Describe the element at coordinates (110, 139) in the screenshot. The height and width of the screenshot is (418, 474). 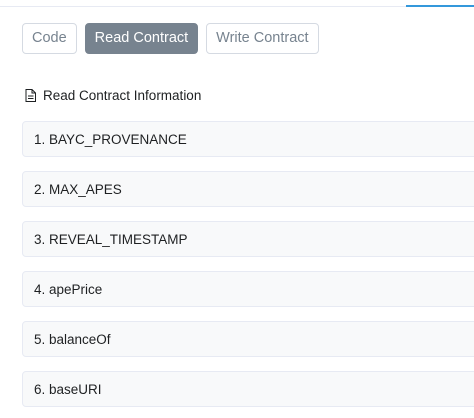
I see `function-label: 1. BAYC_PROVENANCE` at that location.